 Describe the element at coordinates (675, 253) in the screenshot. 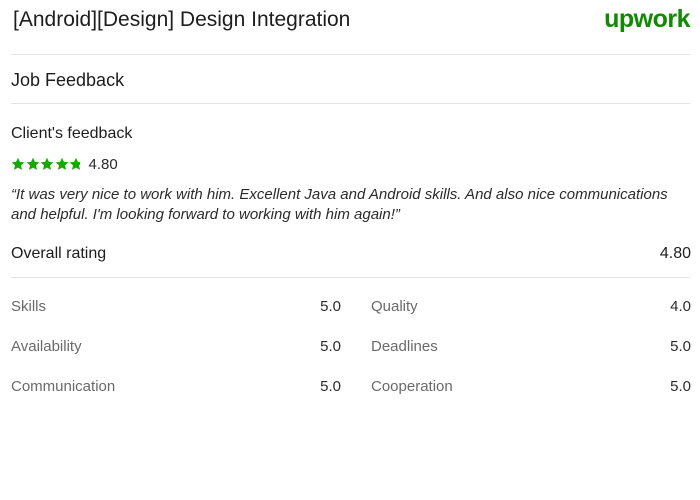

I see `overall-rating-value: 4.80` at that location.